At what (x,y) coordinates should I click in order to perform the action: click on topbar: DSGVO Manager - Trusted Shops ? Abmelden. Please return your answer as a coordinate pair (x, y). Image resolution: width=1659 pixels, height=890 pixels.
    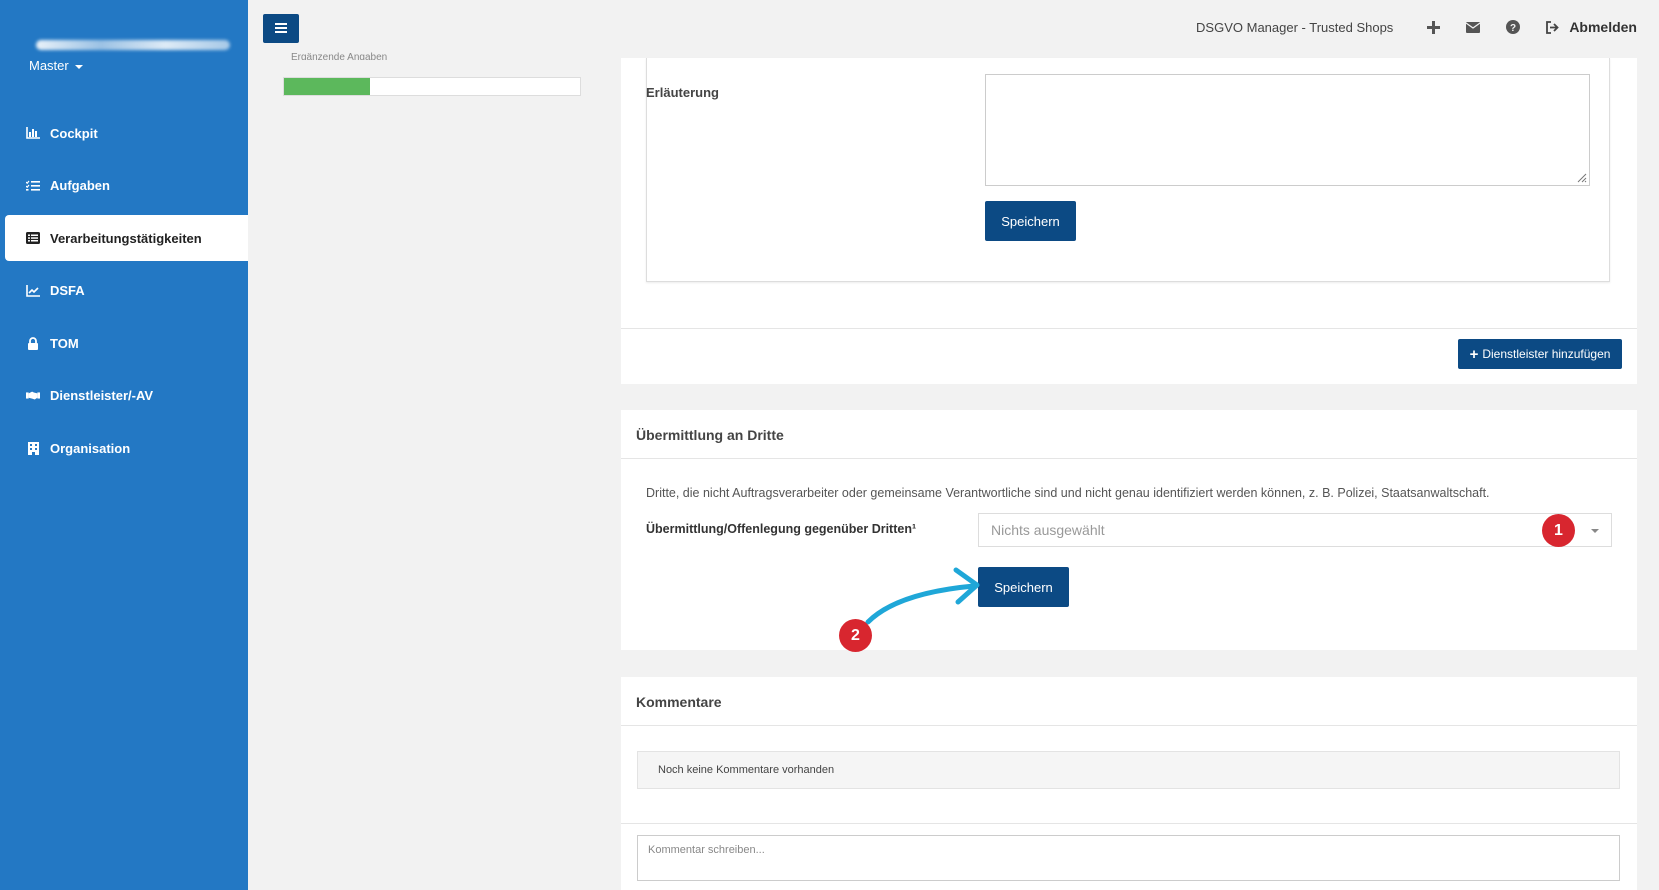
    Looking at the image, I should click on (953, 29).